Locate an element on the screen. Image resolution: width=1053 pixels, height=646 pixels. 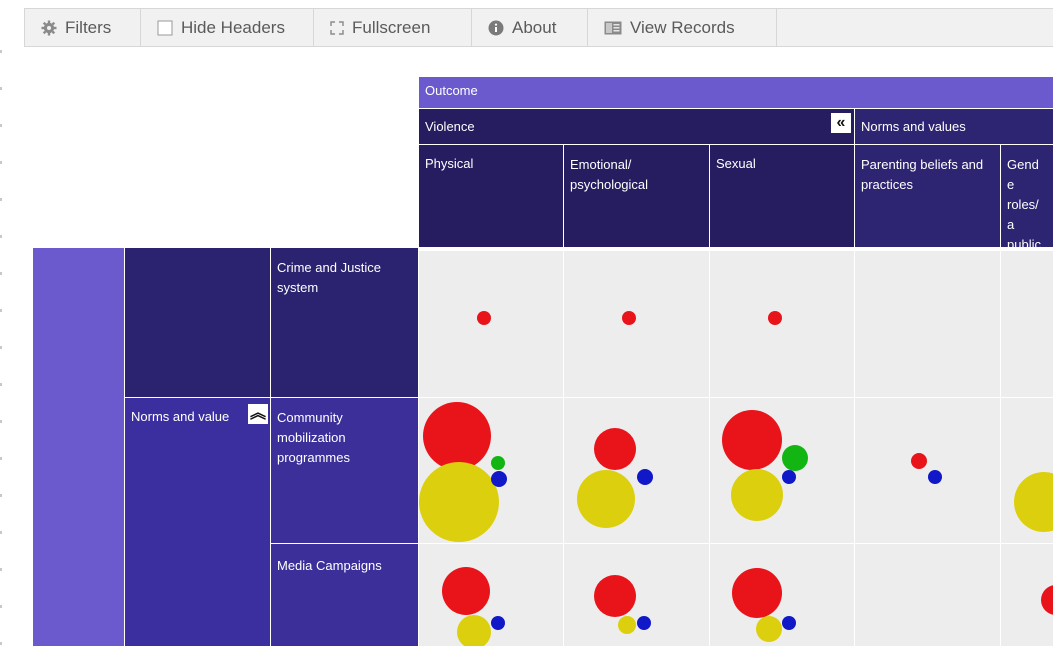
bubbles-community is located at coordinates (736, 472).